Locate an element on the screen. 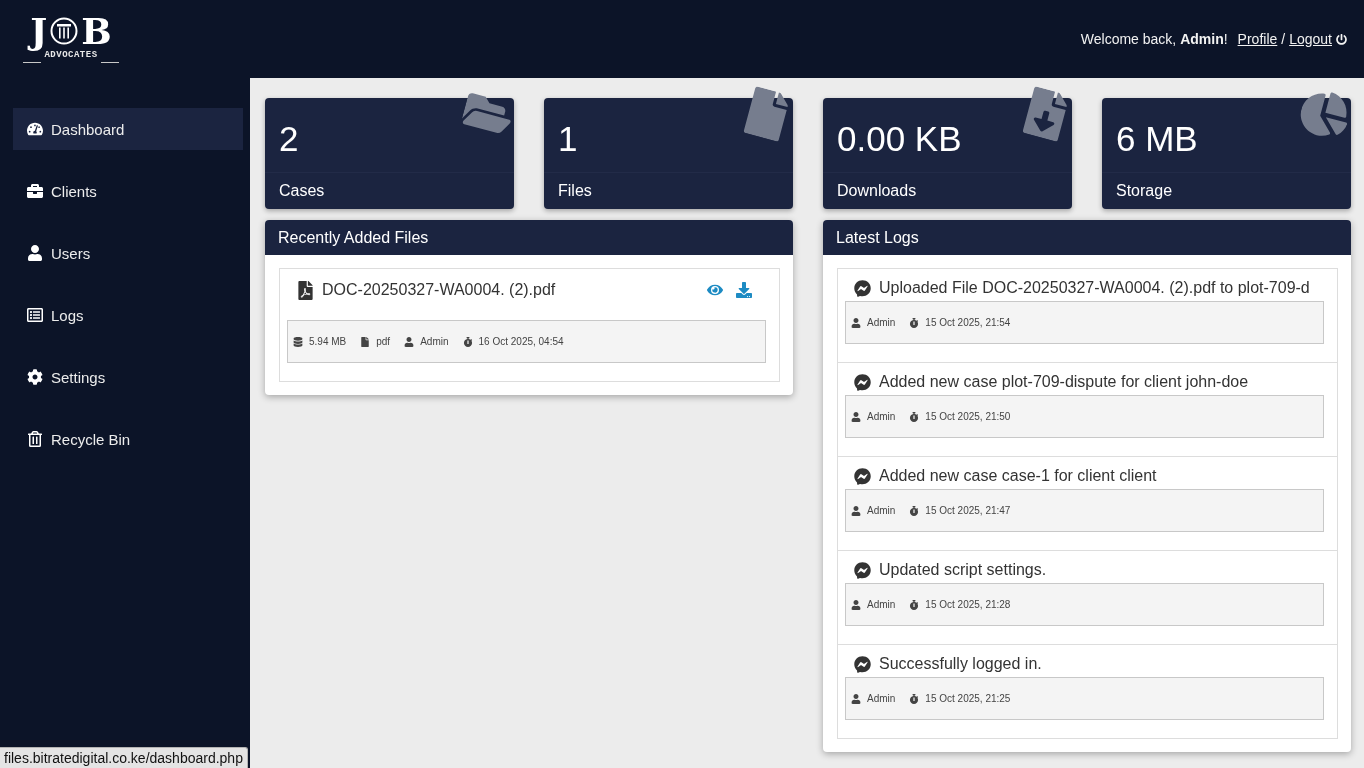 The image size is (1364, 768). settings-icon is located at coordinates (35, 377).